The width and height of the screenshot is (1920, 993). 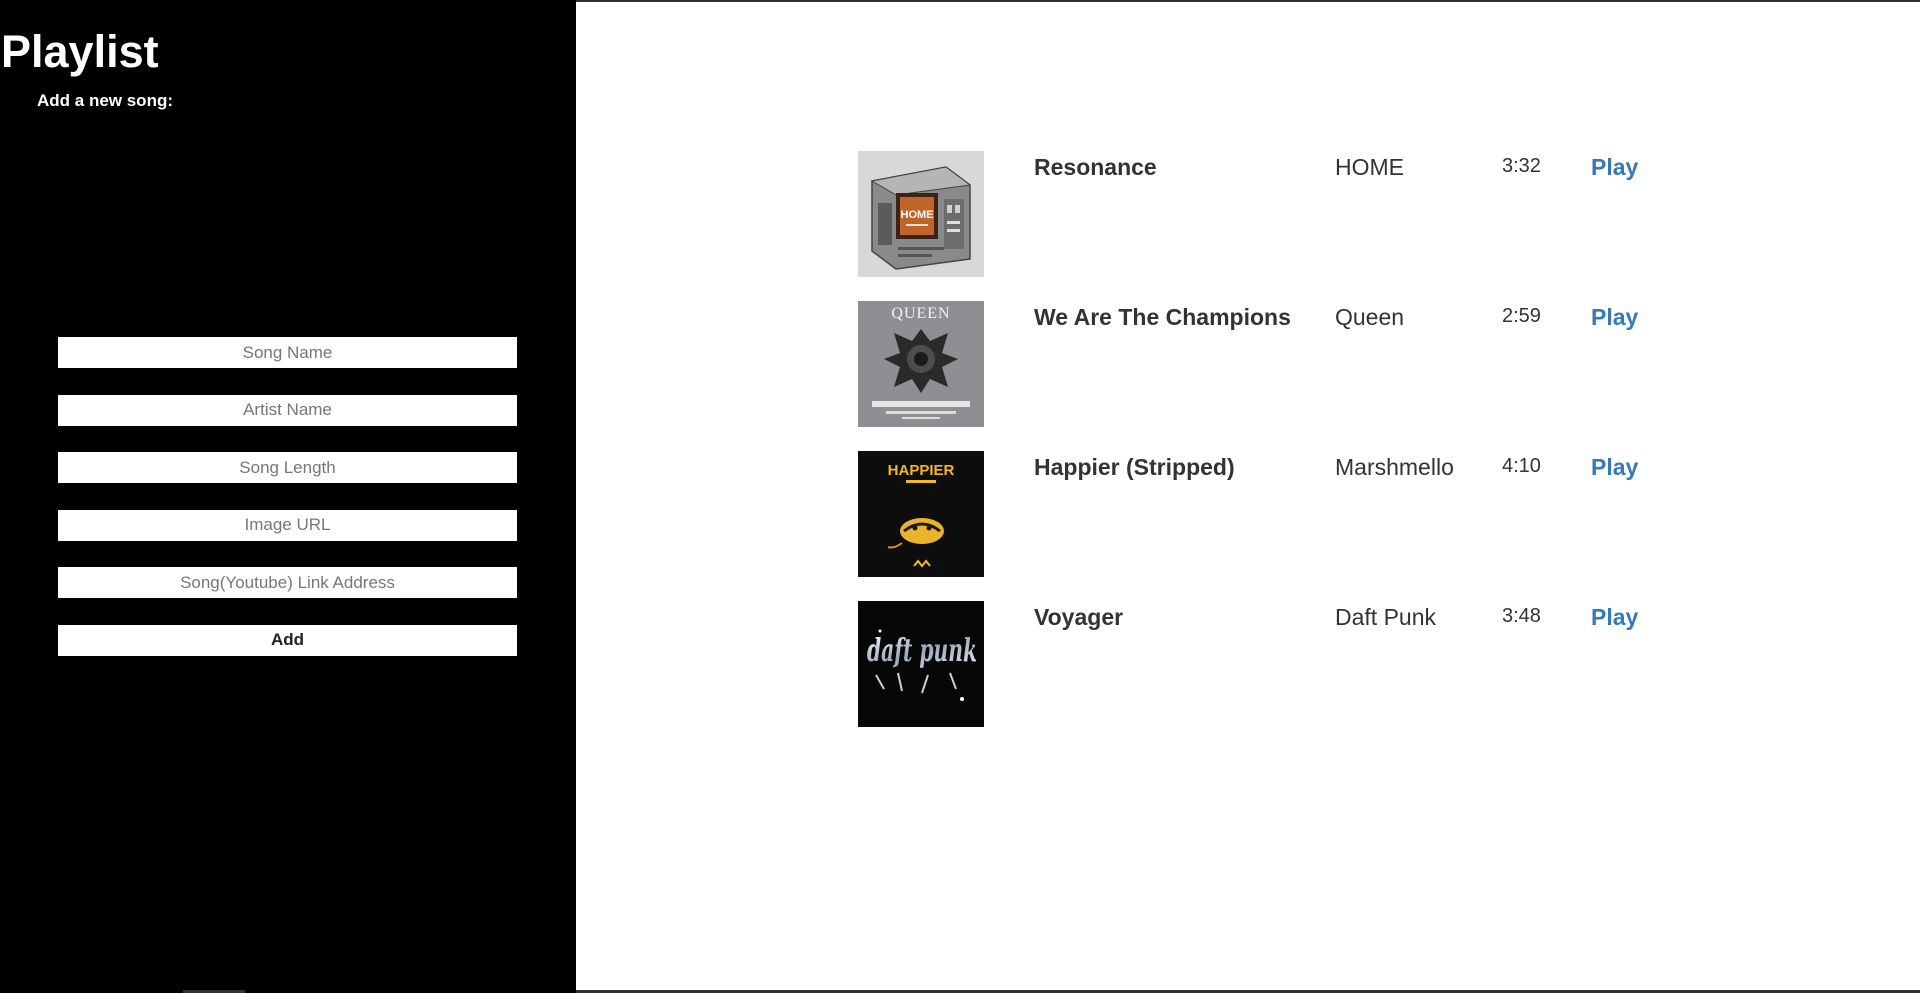 I want to click on song-artist: Marshmello, so click(x=1394, y=467).